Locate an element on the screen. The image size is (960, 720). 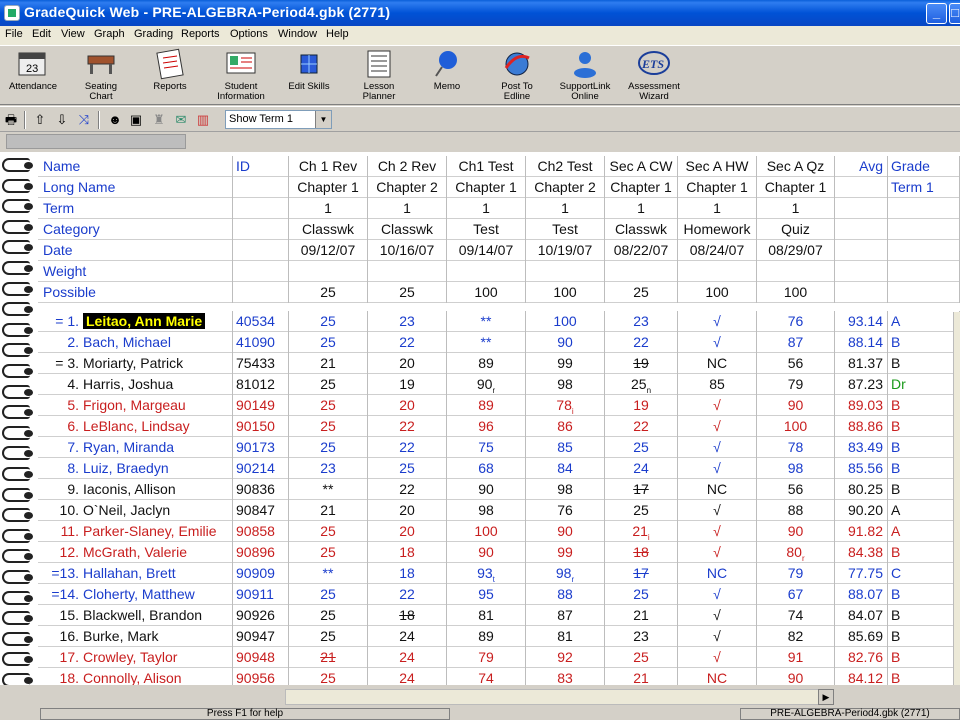
score-cell: 96 is located at coordinates (486, 426).